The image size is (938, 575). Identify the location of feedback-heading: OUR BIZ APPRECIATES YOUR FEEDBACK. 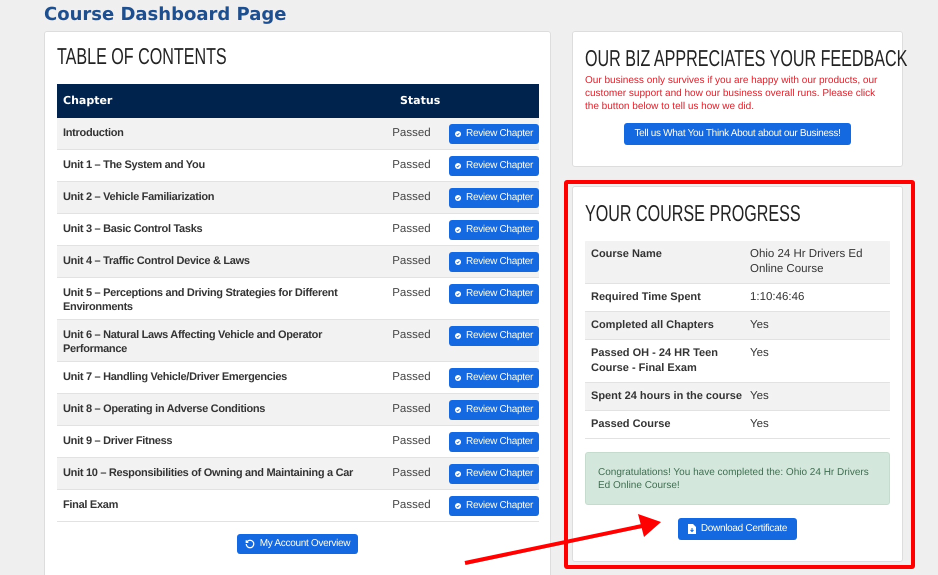
(746, 58).